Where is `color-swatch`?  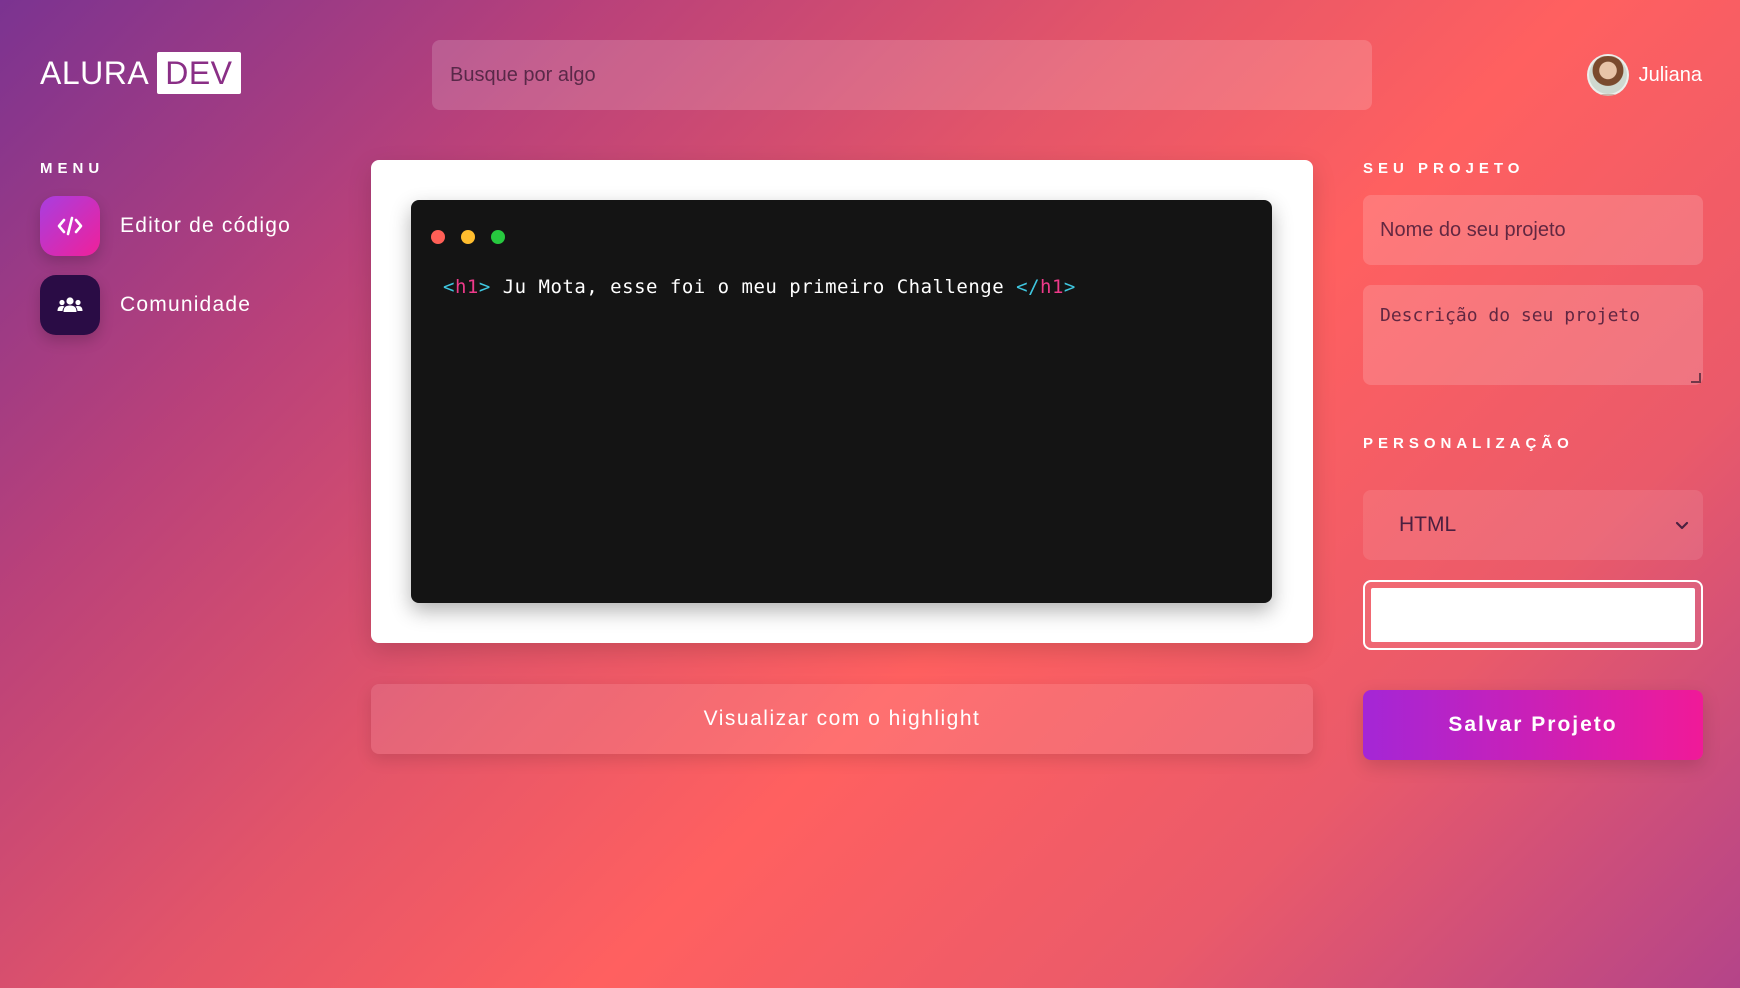 color-swatch is located at coordinates (1533, 615).